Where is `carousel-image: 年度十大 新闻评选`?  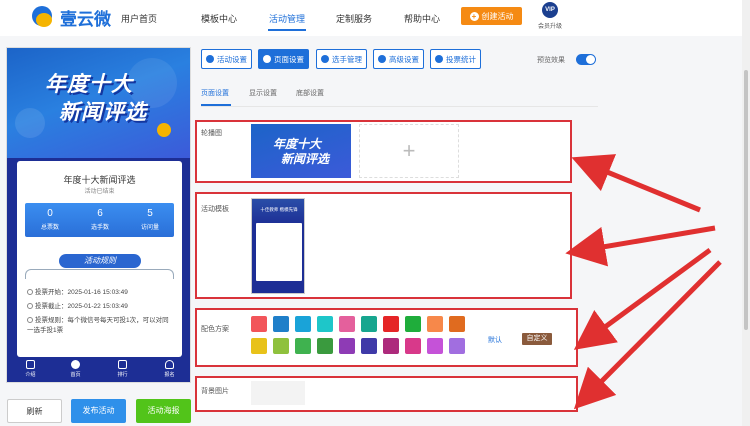 carousel-image: 年度十大 新闻评选 is located at coordinates (301, 151).